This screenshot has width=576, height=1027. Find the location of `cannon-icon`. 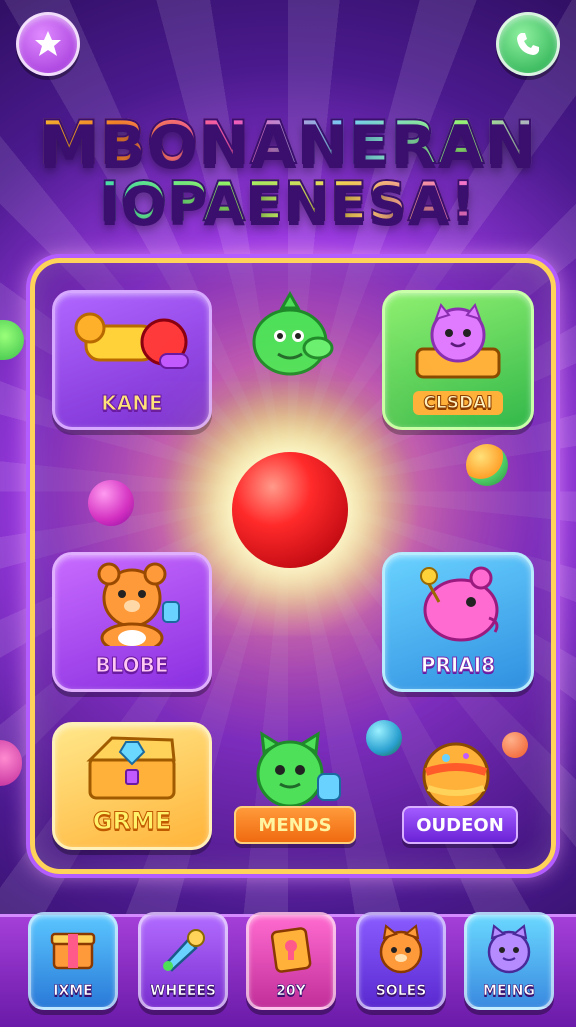

cannon-icon is located at coordinates (131, 340).